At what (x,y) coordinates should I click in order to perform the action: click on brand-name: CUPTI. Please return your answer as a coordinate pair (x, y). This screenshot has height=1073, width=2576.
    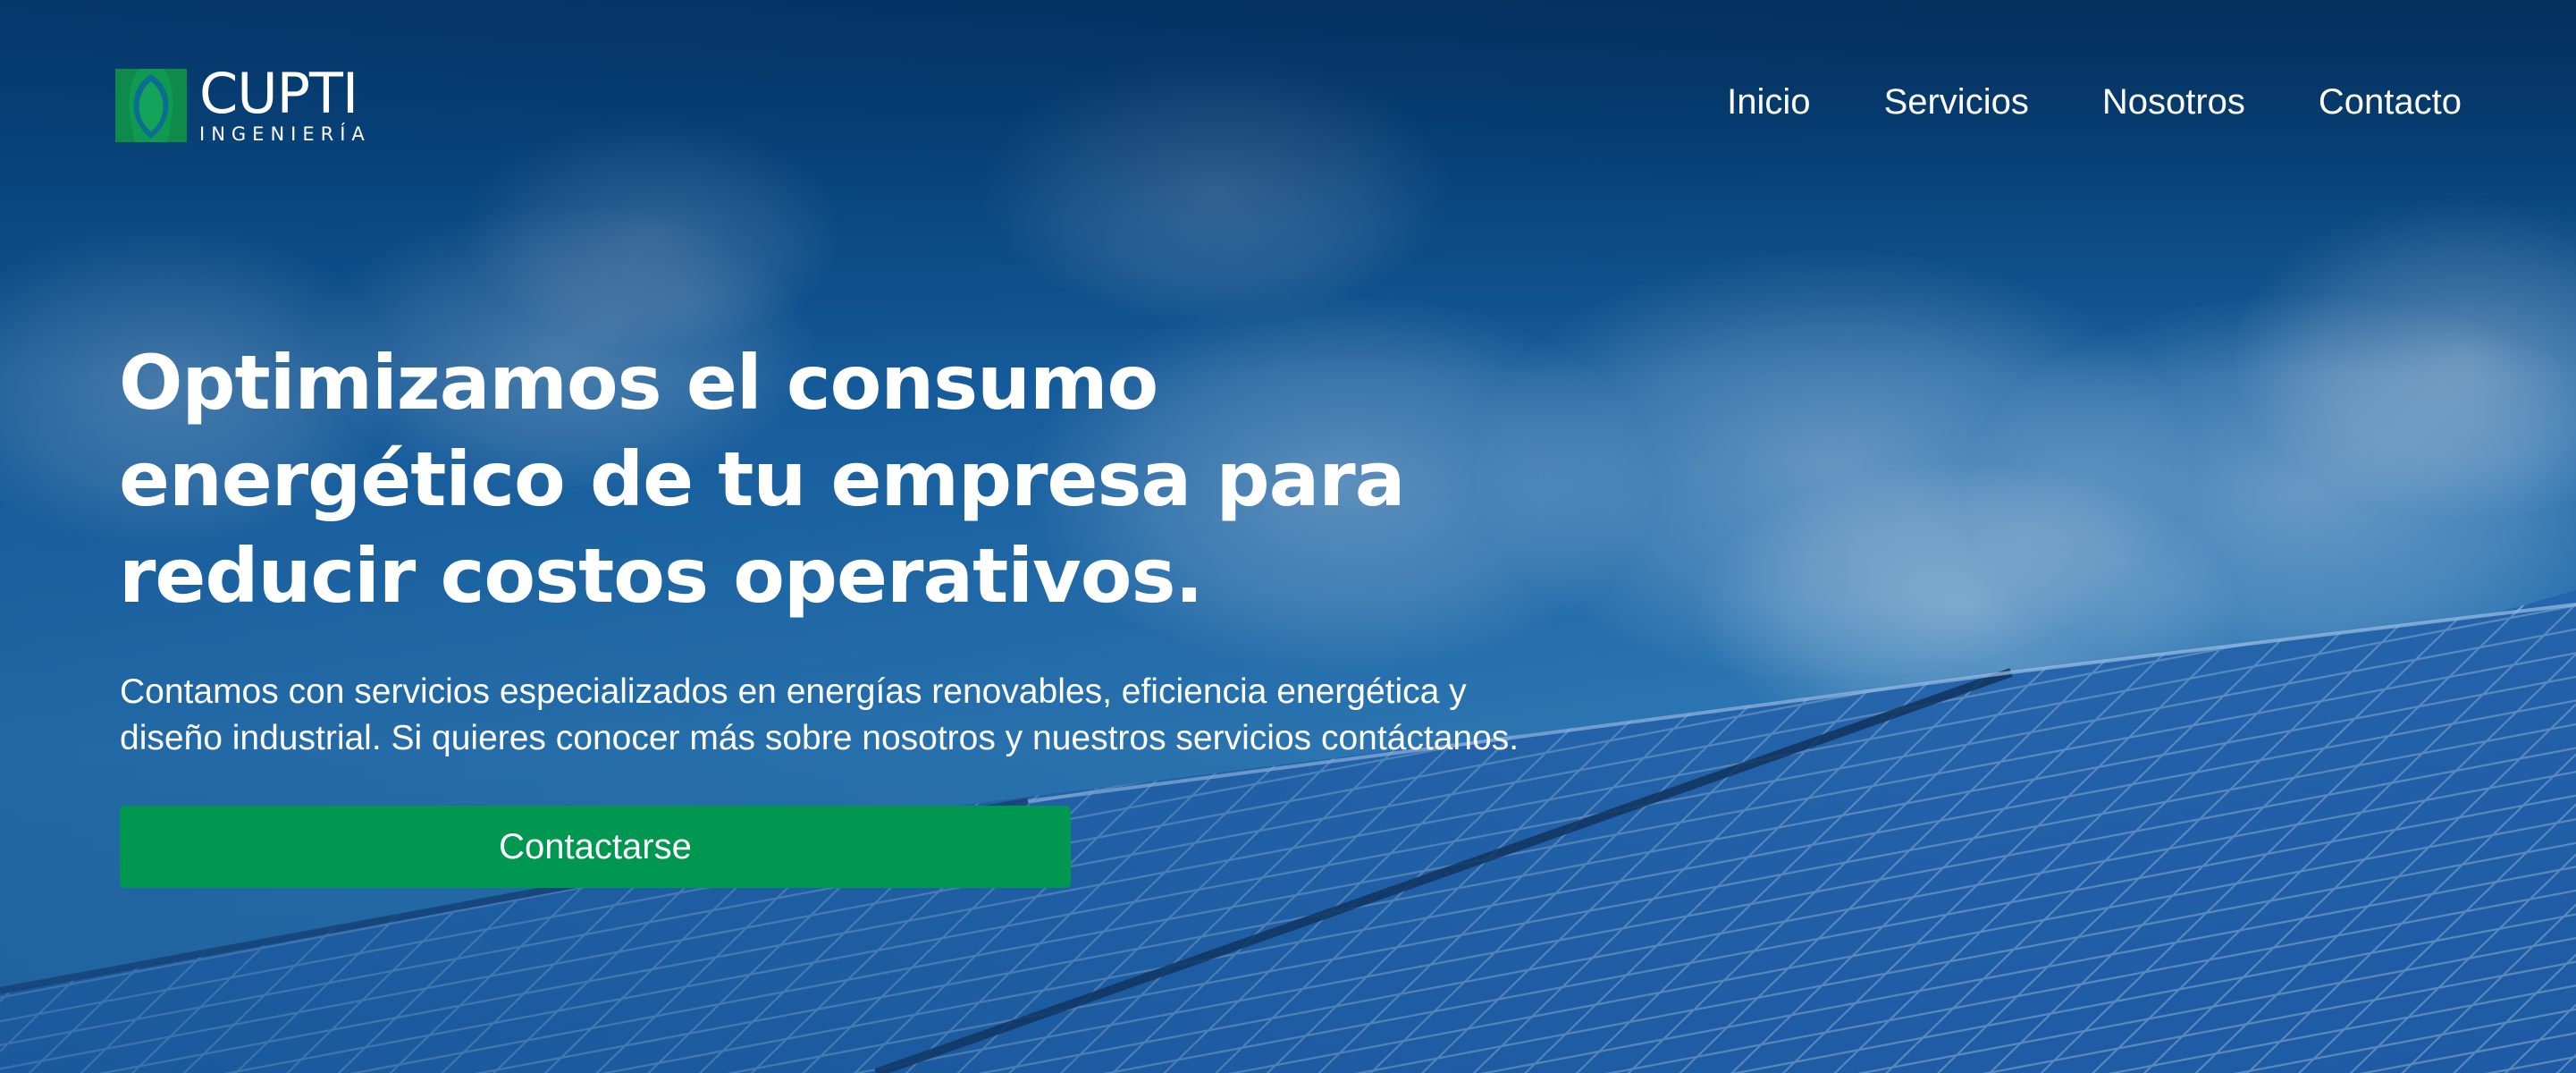
    Looking at the image, I should click on (279, 93).